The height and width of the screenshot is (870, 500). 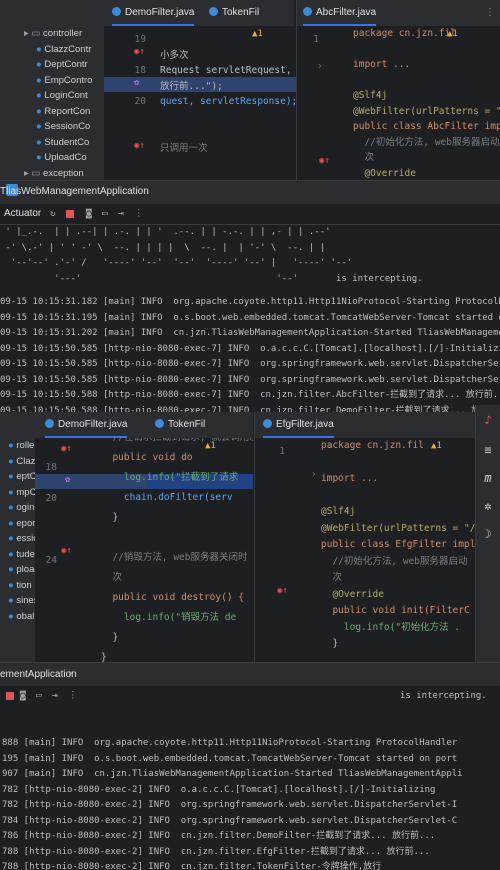 I want to click on tree-item: ● sinessE, so click(x=17, y=601).